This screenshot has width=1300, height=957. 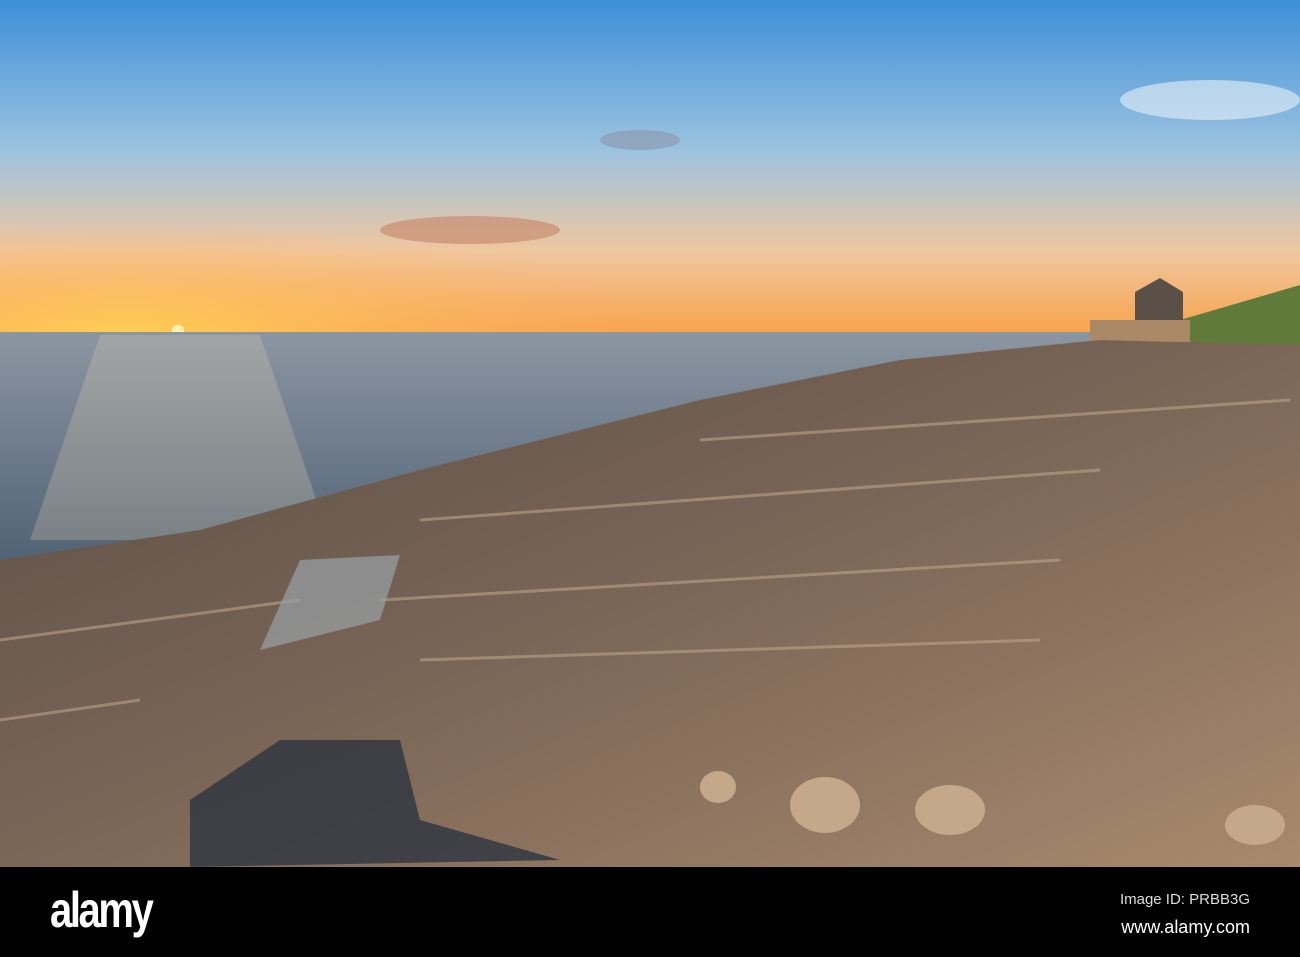 I want to click on footer-bar: alamy Image ID: PRBB3G www.alamy.com, so click(x=650, y=912).